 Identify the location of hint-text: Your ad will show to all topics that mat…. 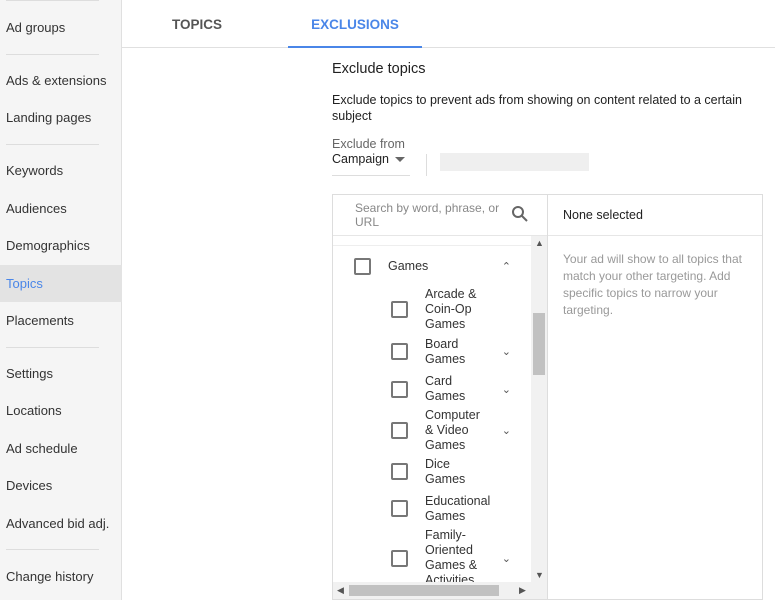
(652, 284).